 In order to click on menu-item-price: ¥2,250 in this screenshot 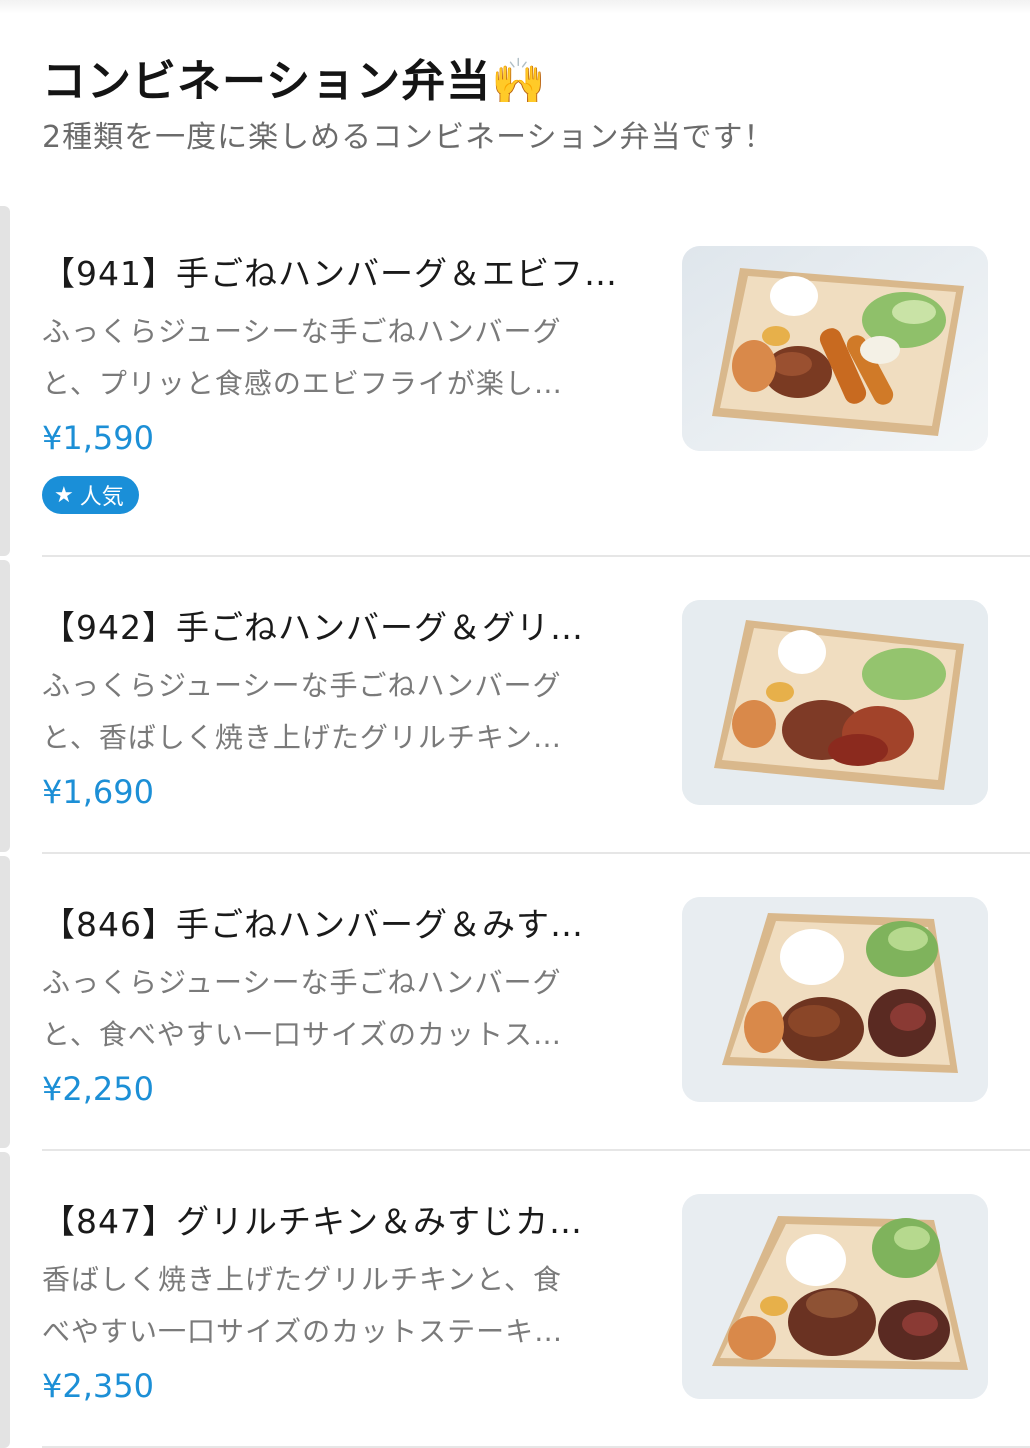, I will do `click(98, 1089)`.